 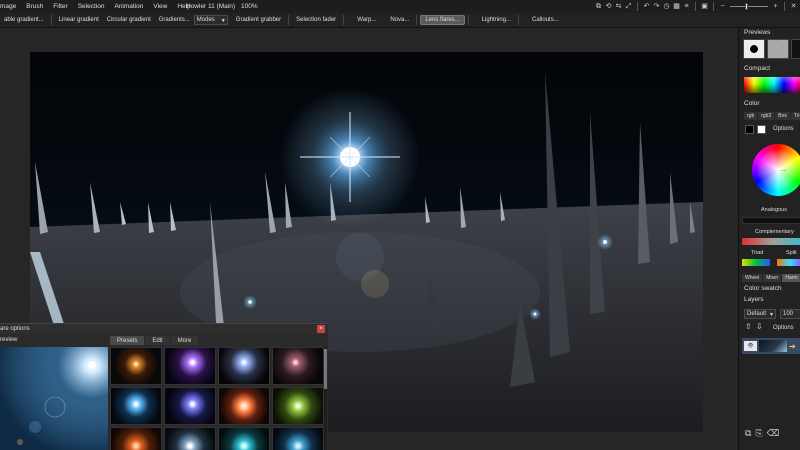 I want to click on primary-color-swatch, so click(x=749, y=129).